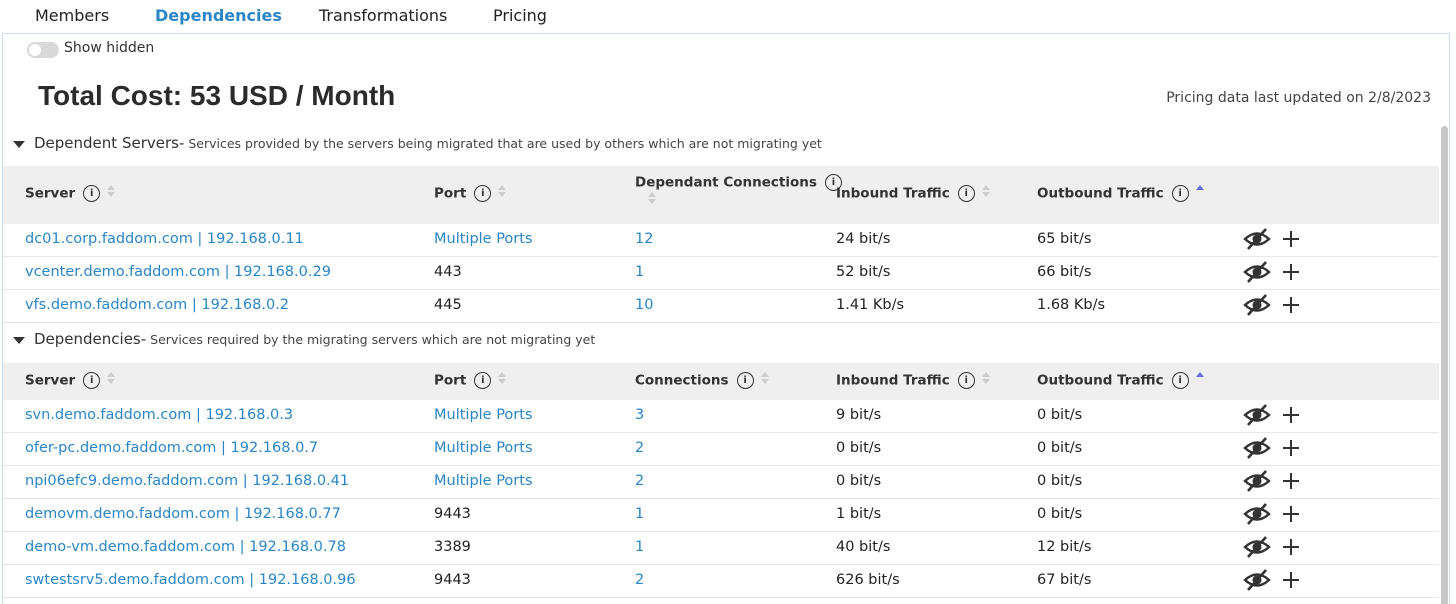 The height and width of the screenshot is (604, 1456). Describe the element at coordinates (183, 514) in the screenshot. I see `server-cell: demovm.demo.faddom.com | 192.168.0.77` at that location.